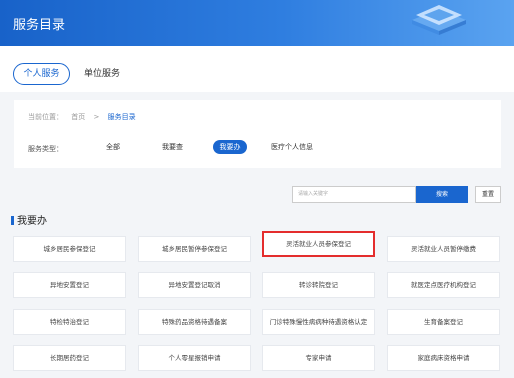 This screenshot has height=378, width=514. I want to click on service-tabs, so click(257, 69).